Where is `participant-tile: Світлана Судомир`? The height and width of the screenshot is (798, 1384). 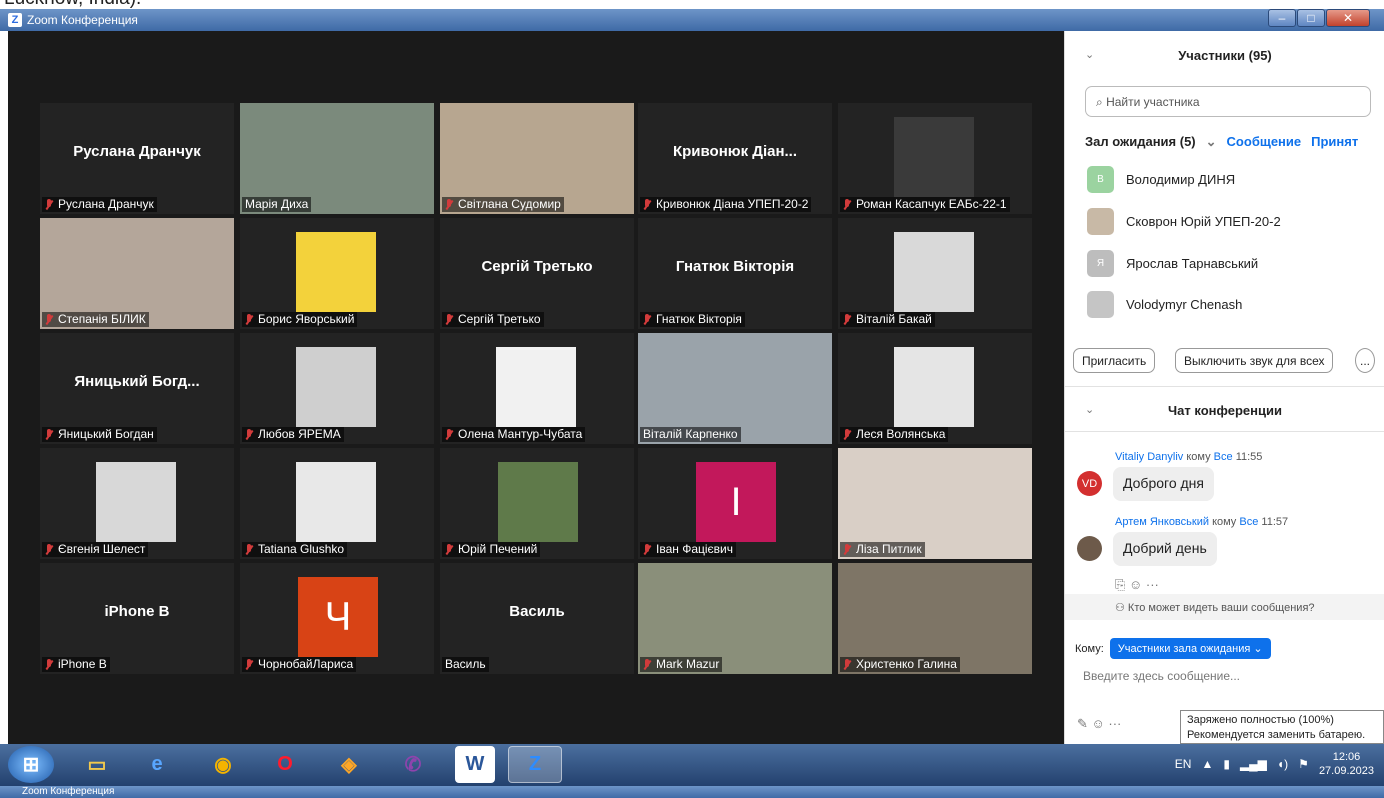
participant-tile: Світлана Судомир is located at coordinates (537, 158).